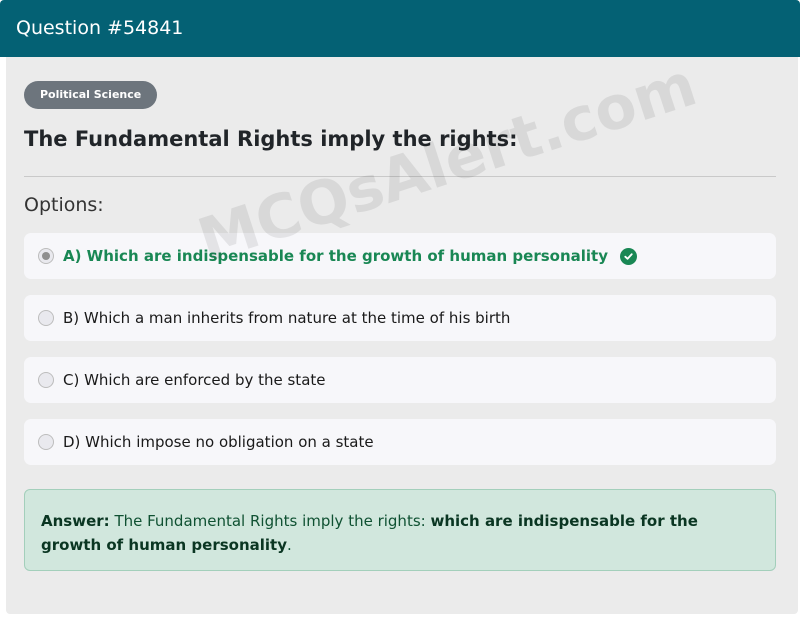 The height and width of the screenshot is (644, 800). What do you see at coordinates (218, 442) in the screenshot?
I see `option-d-label: D) Which impose no obligation on a state` at bounding box center [218, 442].